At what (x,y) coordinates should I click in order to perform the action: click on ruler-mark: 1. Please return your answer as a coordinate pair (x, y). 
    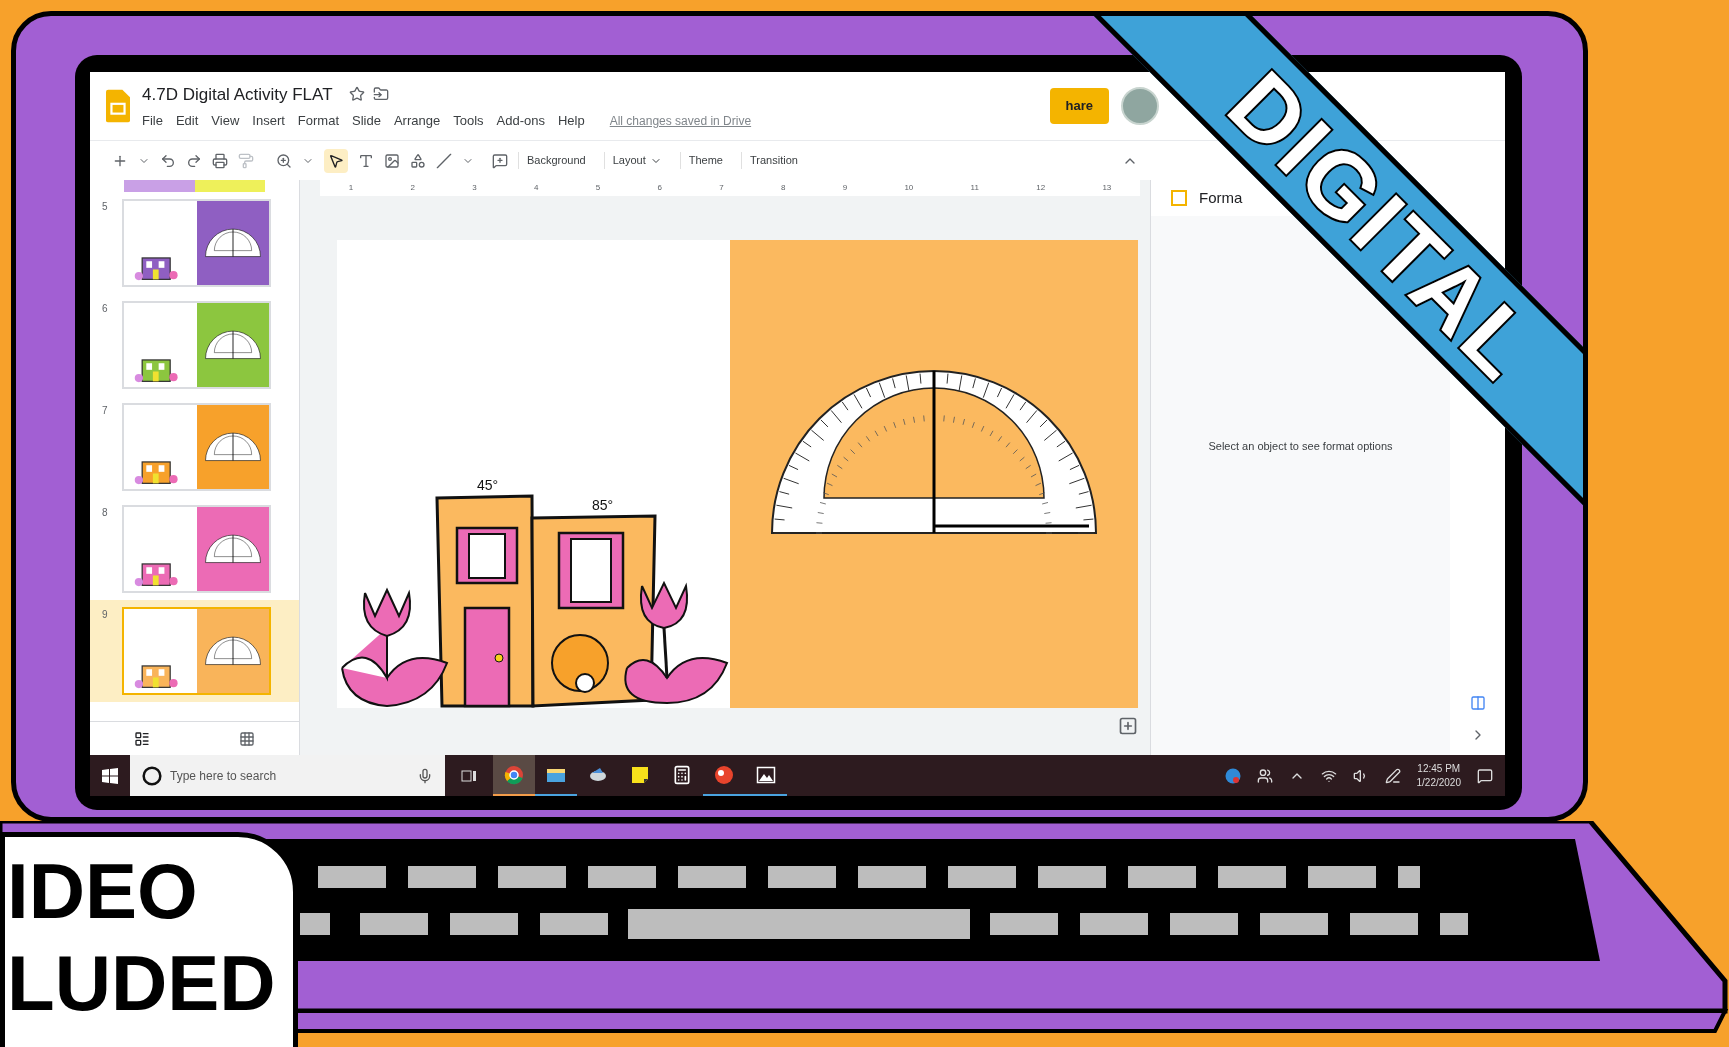
    Looking at the image, I should click on (351, 188).